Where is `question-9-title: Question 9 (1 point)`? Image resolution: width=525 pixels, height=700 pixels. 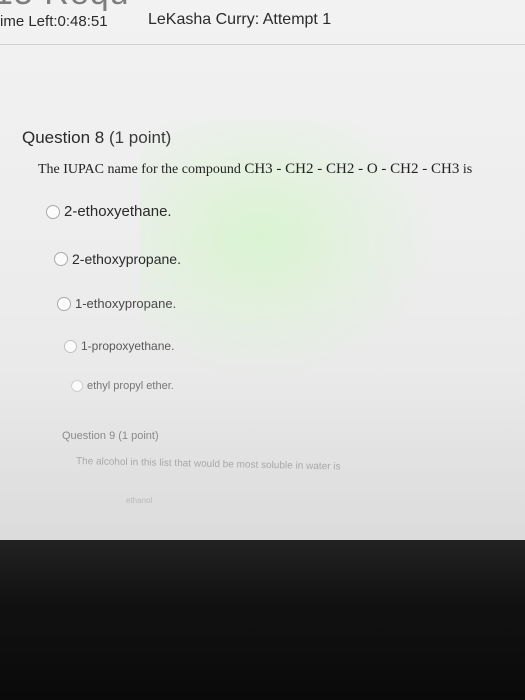
question-9-title: Question 9 (1 point) is located at coordinates (110, 436).